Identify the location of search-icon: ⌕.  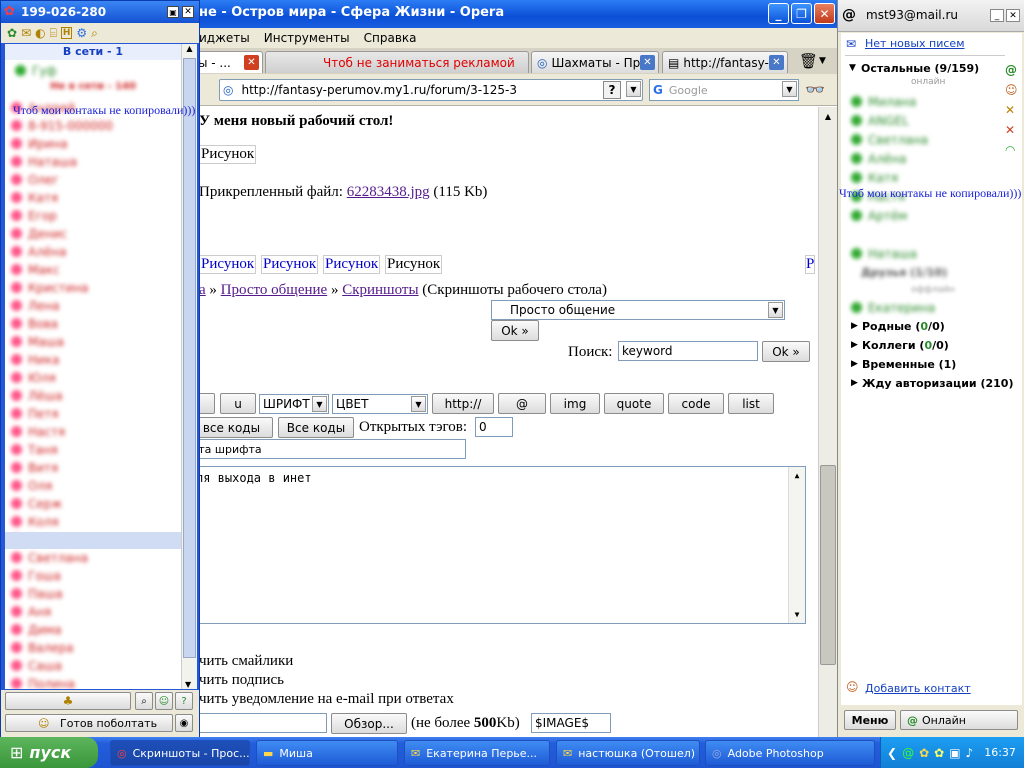
(94, 33).